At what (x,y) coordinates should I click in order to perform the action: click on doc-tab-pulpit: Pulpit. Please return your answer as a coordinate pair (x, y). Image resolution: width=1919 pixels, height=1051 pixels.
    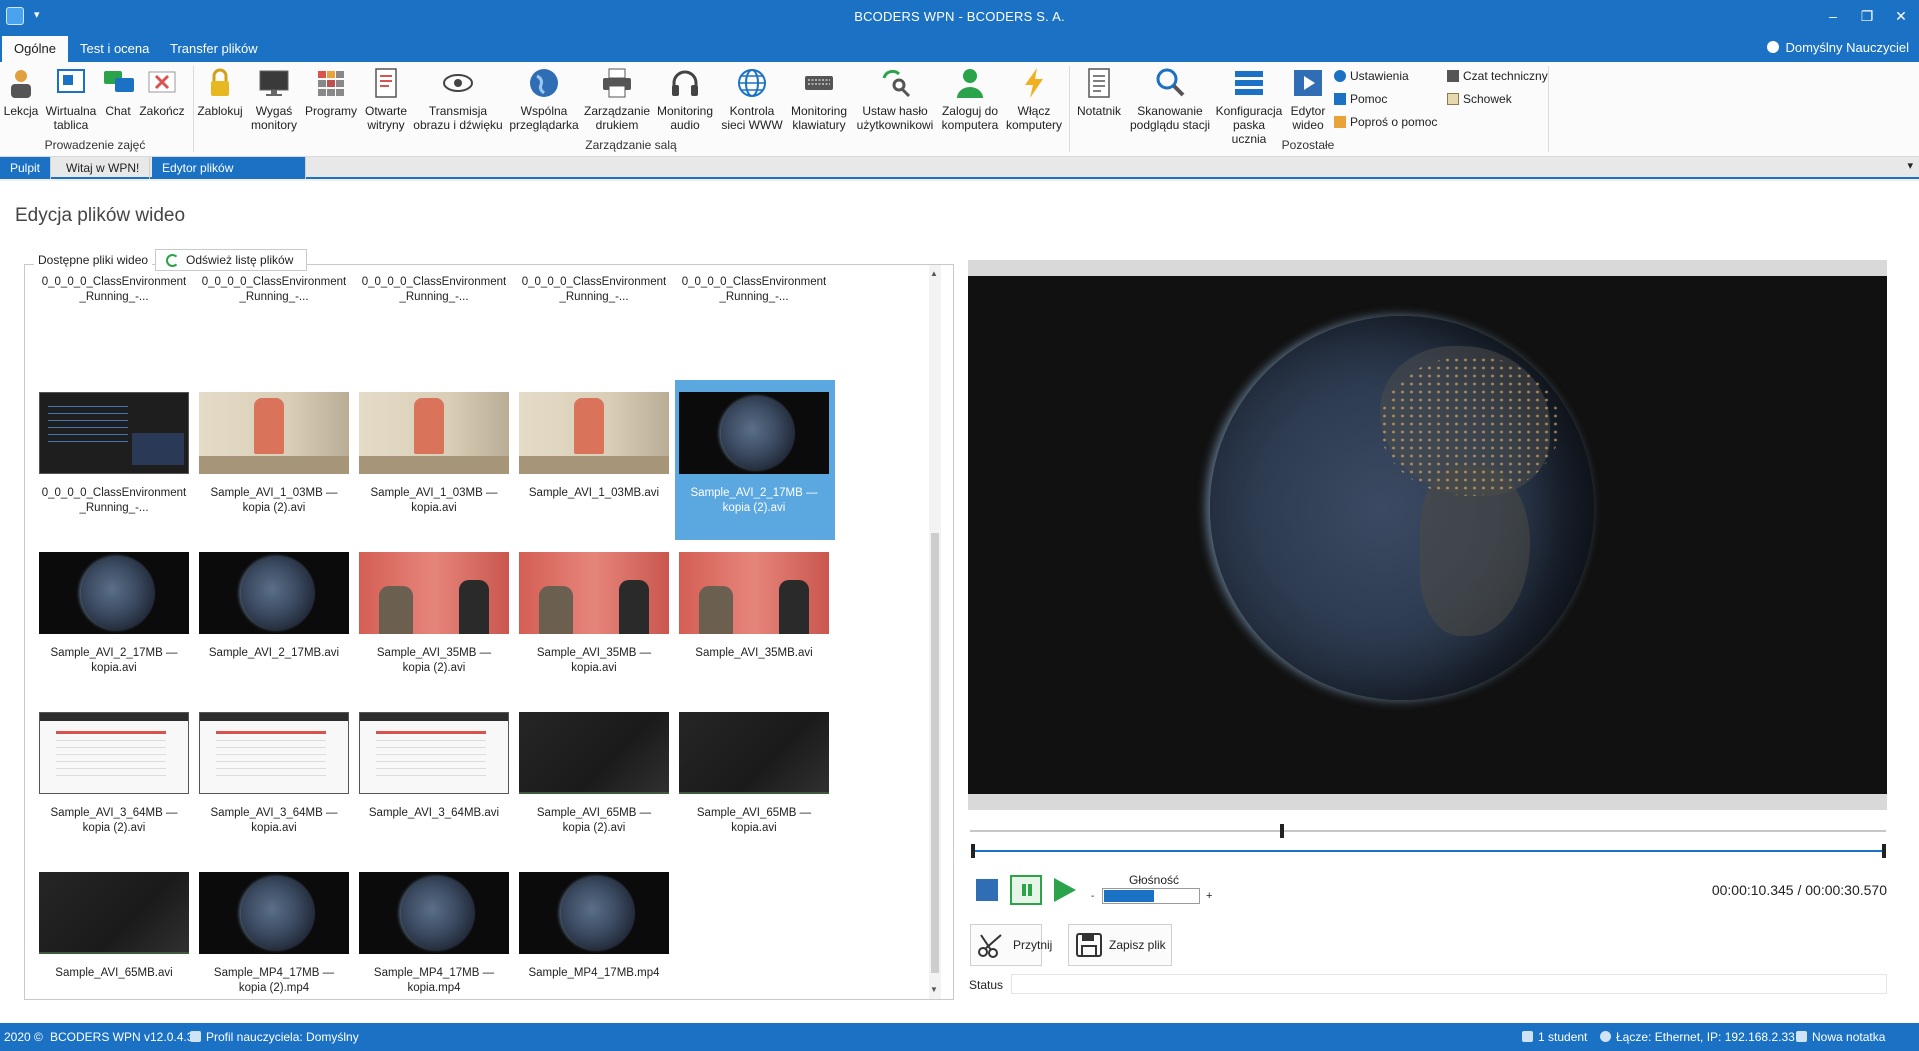
    Looking at the image, I should click on (26, 168).